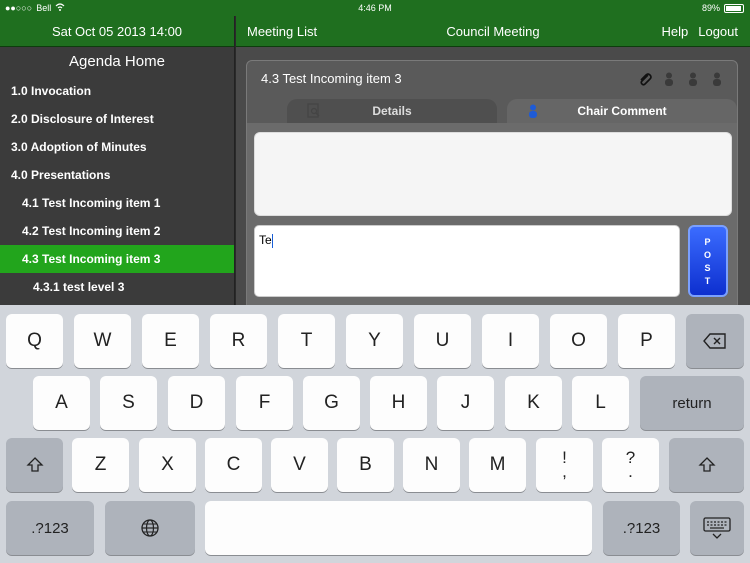  What do you see at coordinates (630, 471) in the screenshot?
I see `key-period-label: .` at bounding box center [630, 471].